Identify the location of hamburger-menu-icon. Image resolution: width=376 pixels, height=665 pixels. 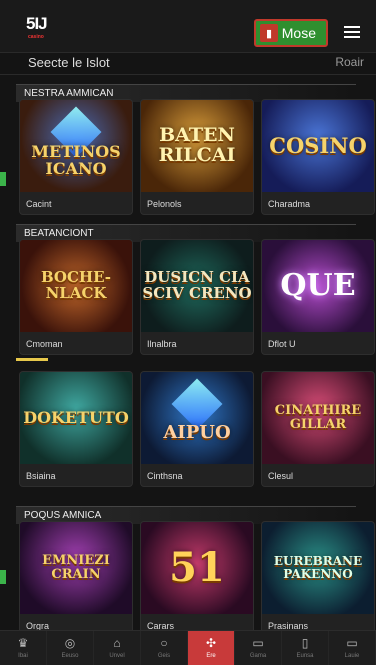
(352, 32).